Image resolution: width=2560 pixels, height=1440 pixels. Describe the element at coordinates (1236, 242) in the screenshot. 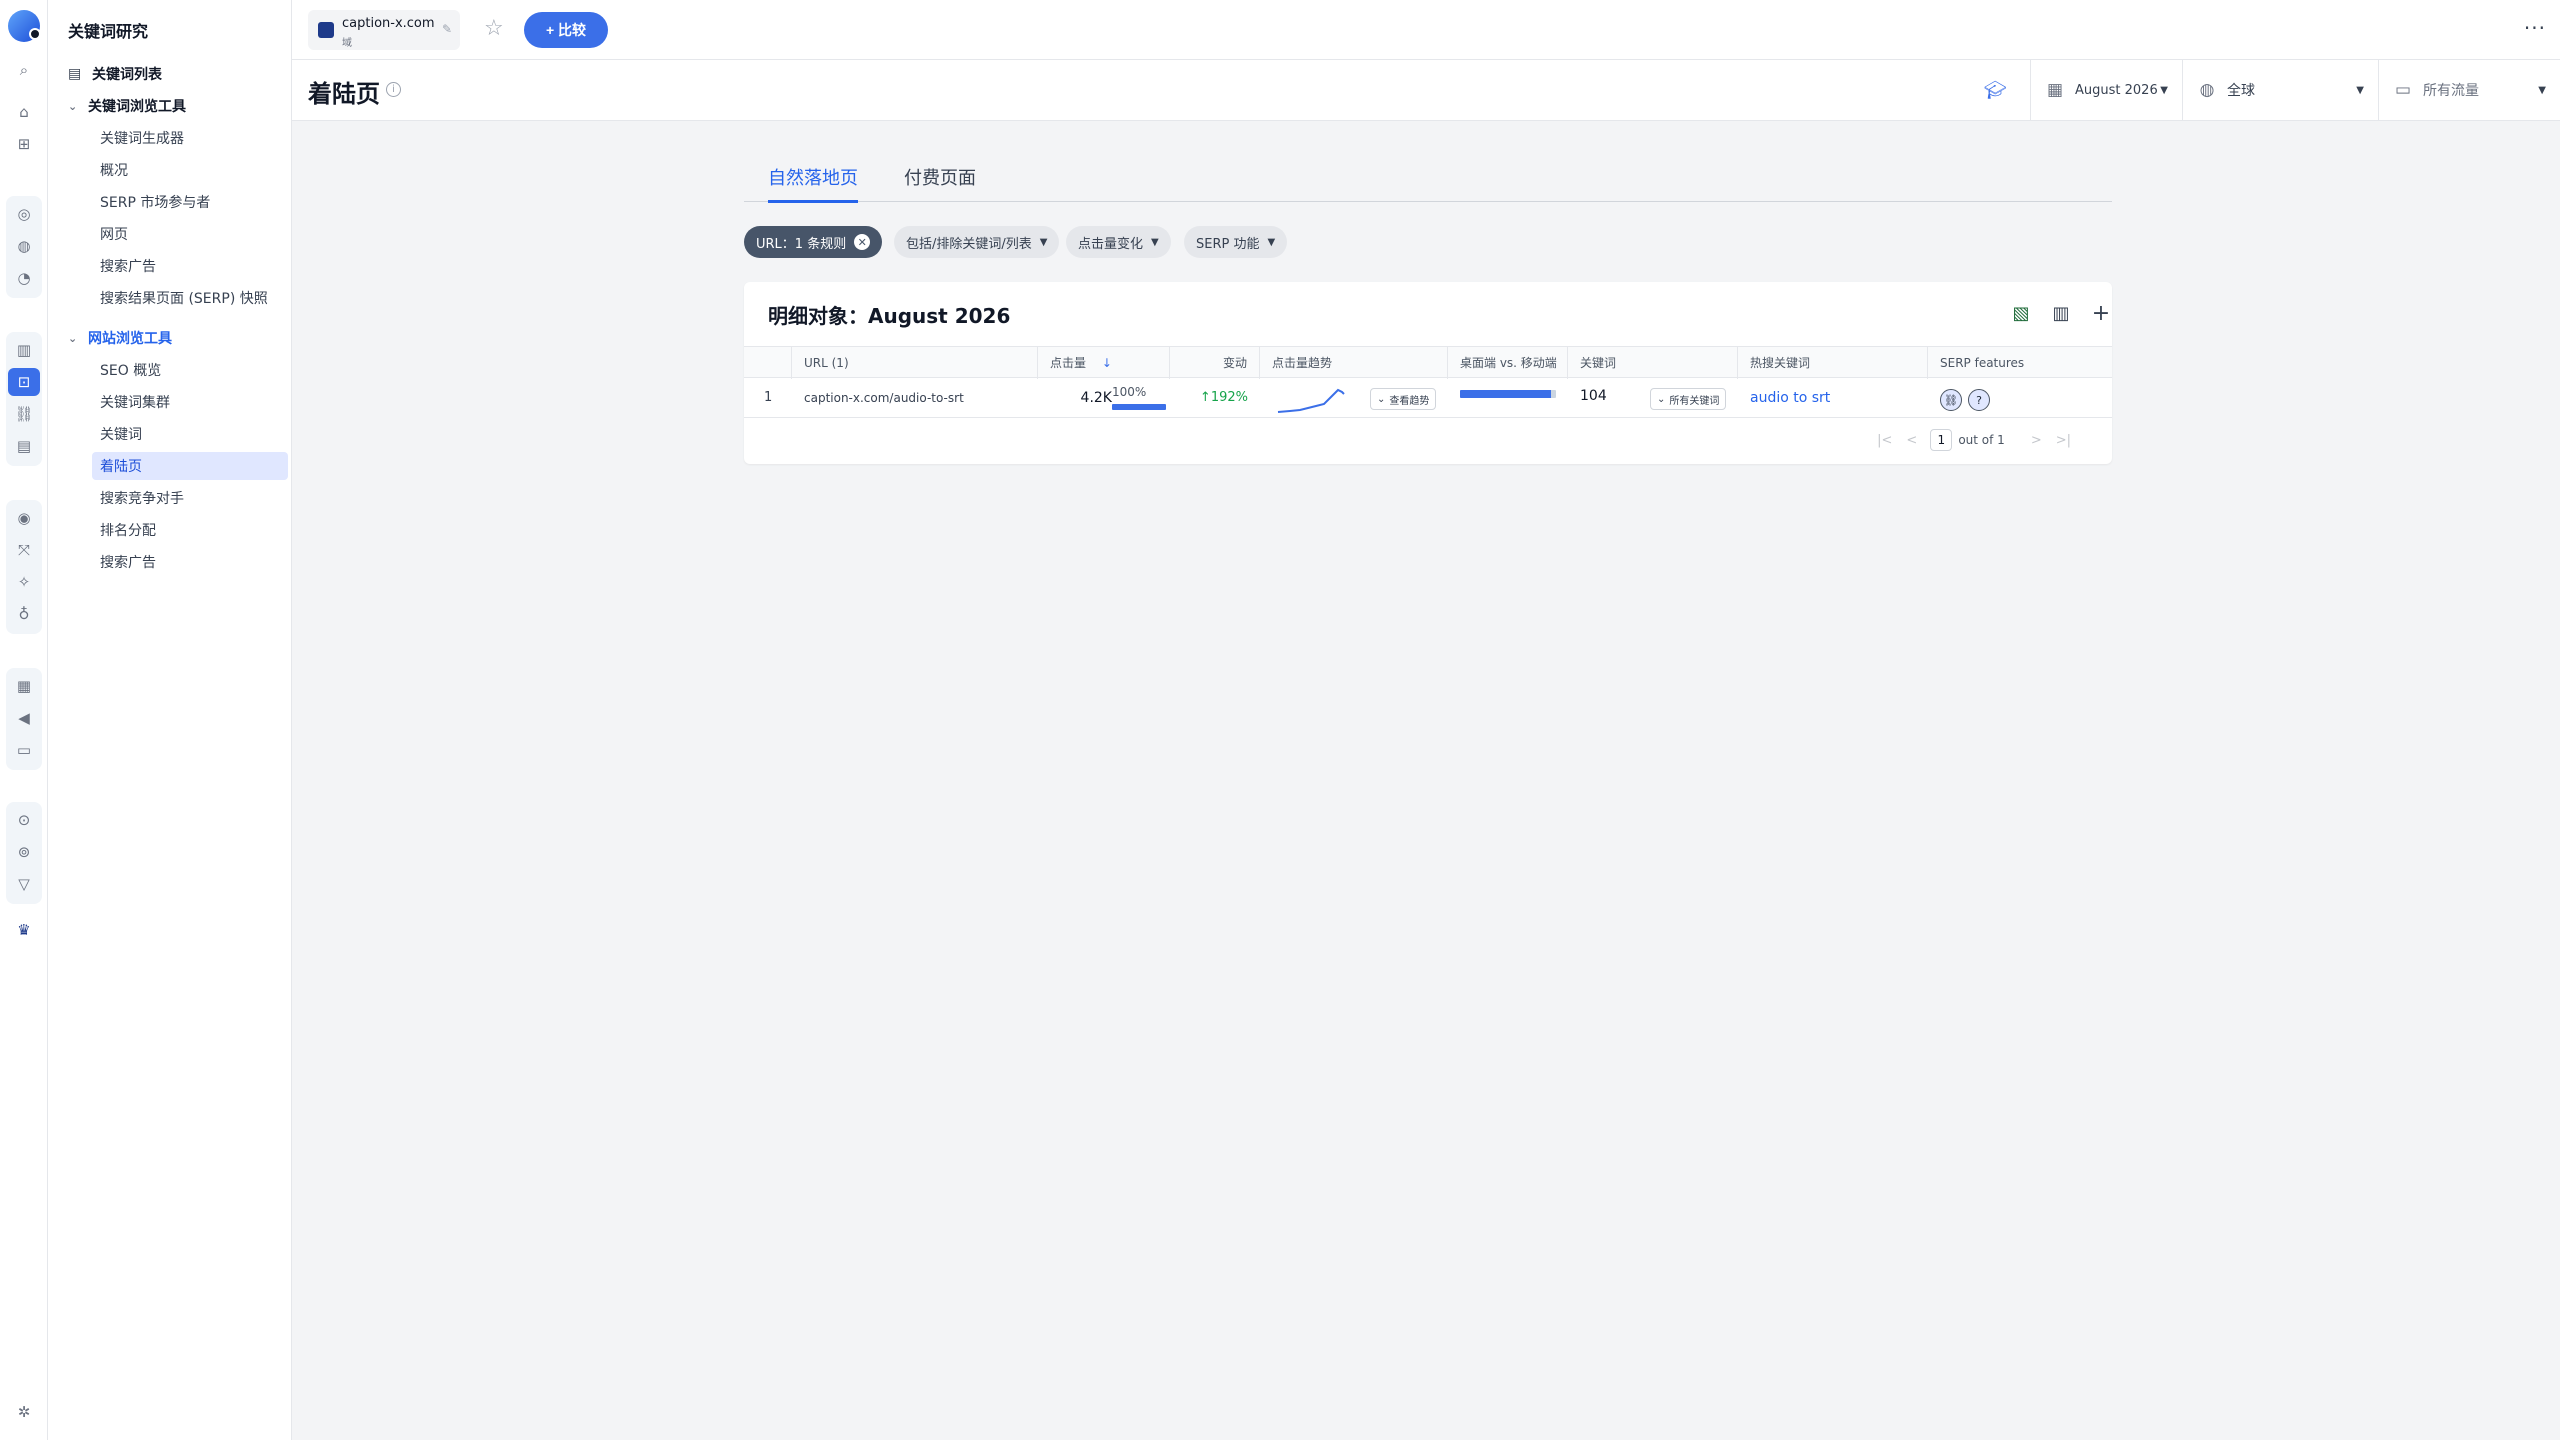

I see `serp-features-filter: SERP 功能 ▼` at that location.